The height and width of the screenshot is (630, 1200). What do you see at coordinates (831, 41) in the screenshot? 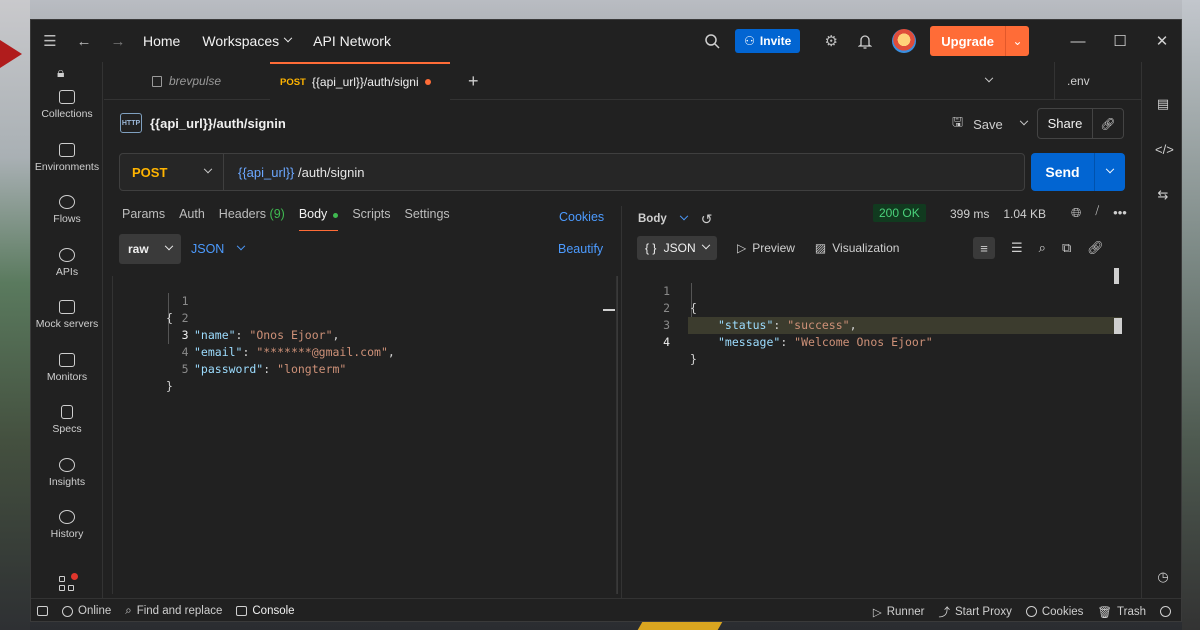
I see `settings-gear-icon: ⚙` at bounding box center [831, 41].